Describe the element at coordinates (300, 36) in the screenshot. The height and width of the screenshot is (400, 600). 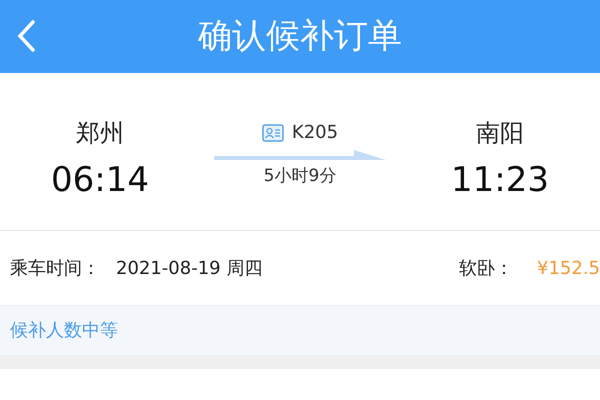
I see `page-title: 确认候补订单` at that location.